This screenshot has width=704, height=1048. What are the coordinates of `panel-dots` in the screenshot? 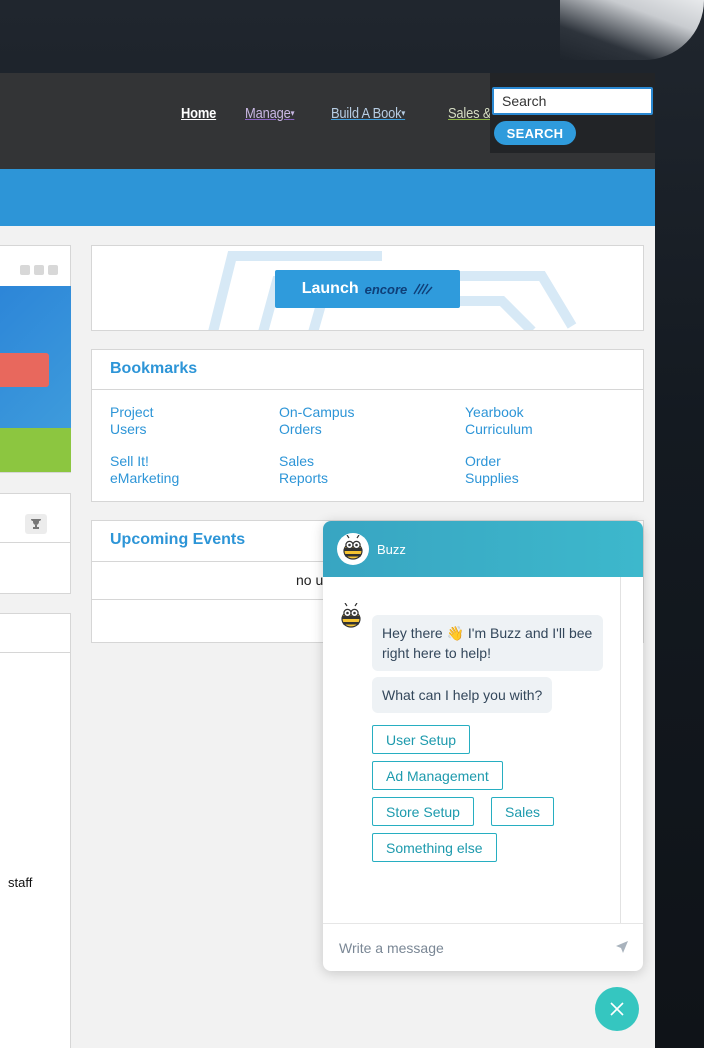 It's located at (39, 270).